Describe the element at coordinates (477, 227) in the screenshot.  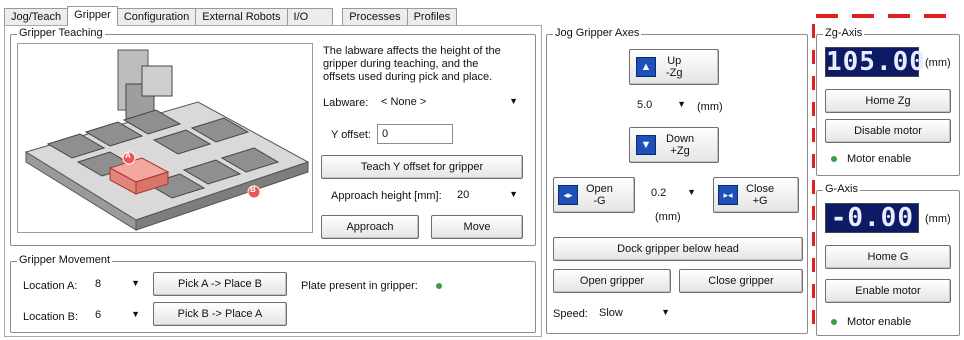
I see `move-button: Move` at that location.